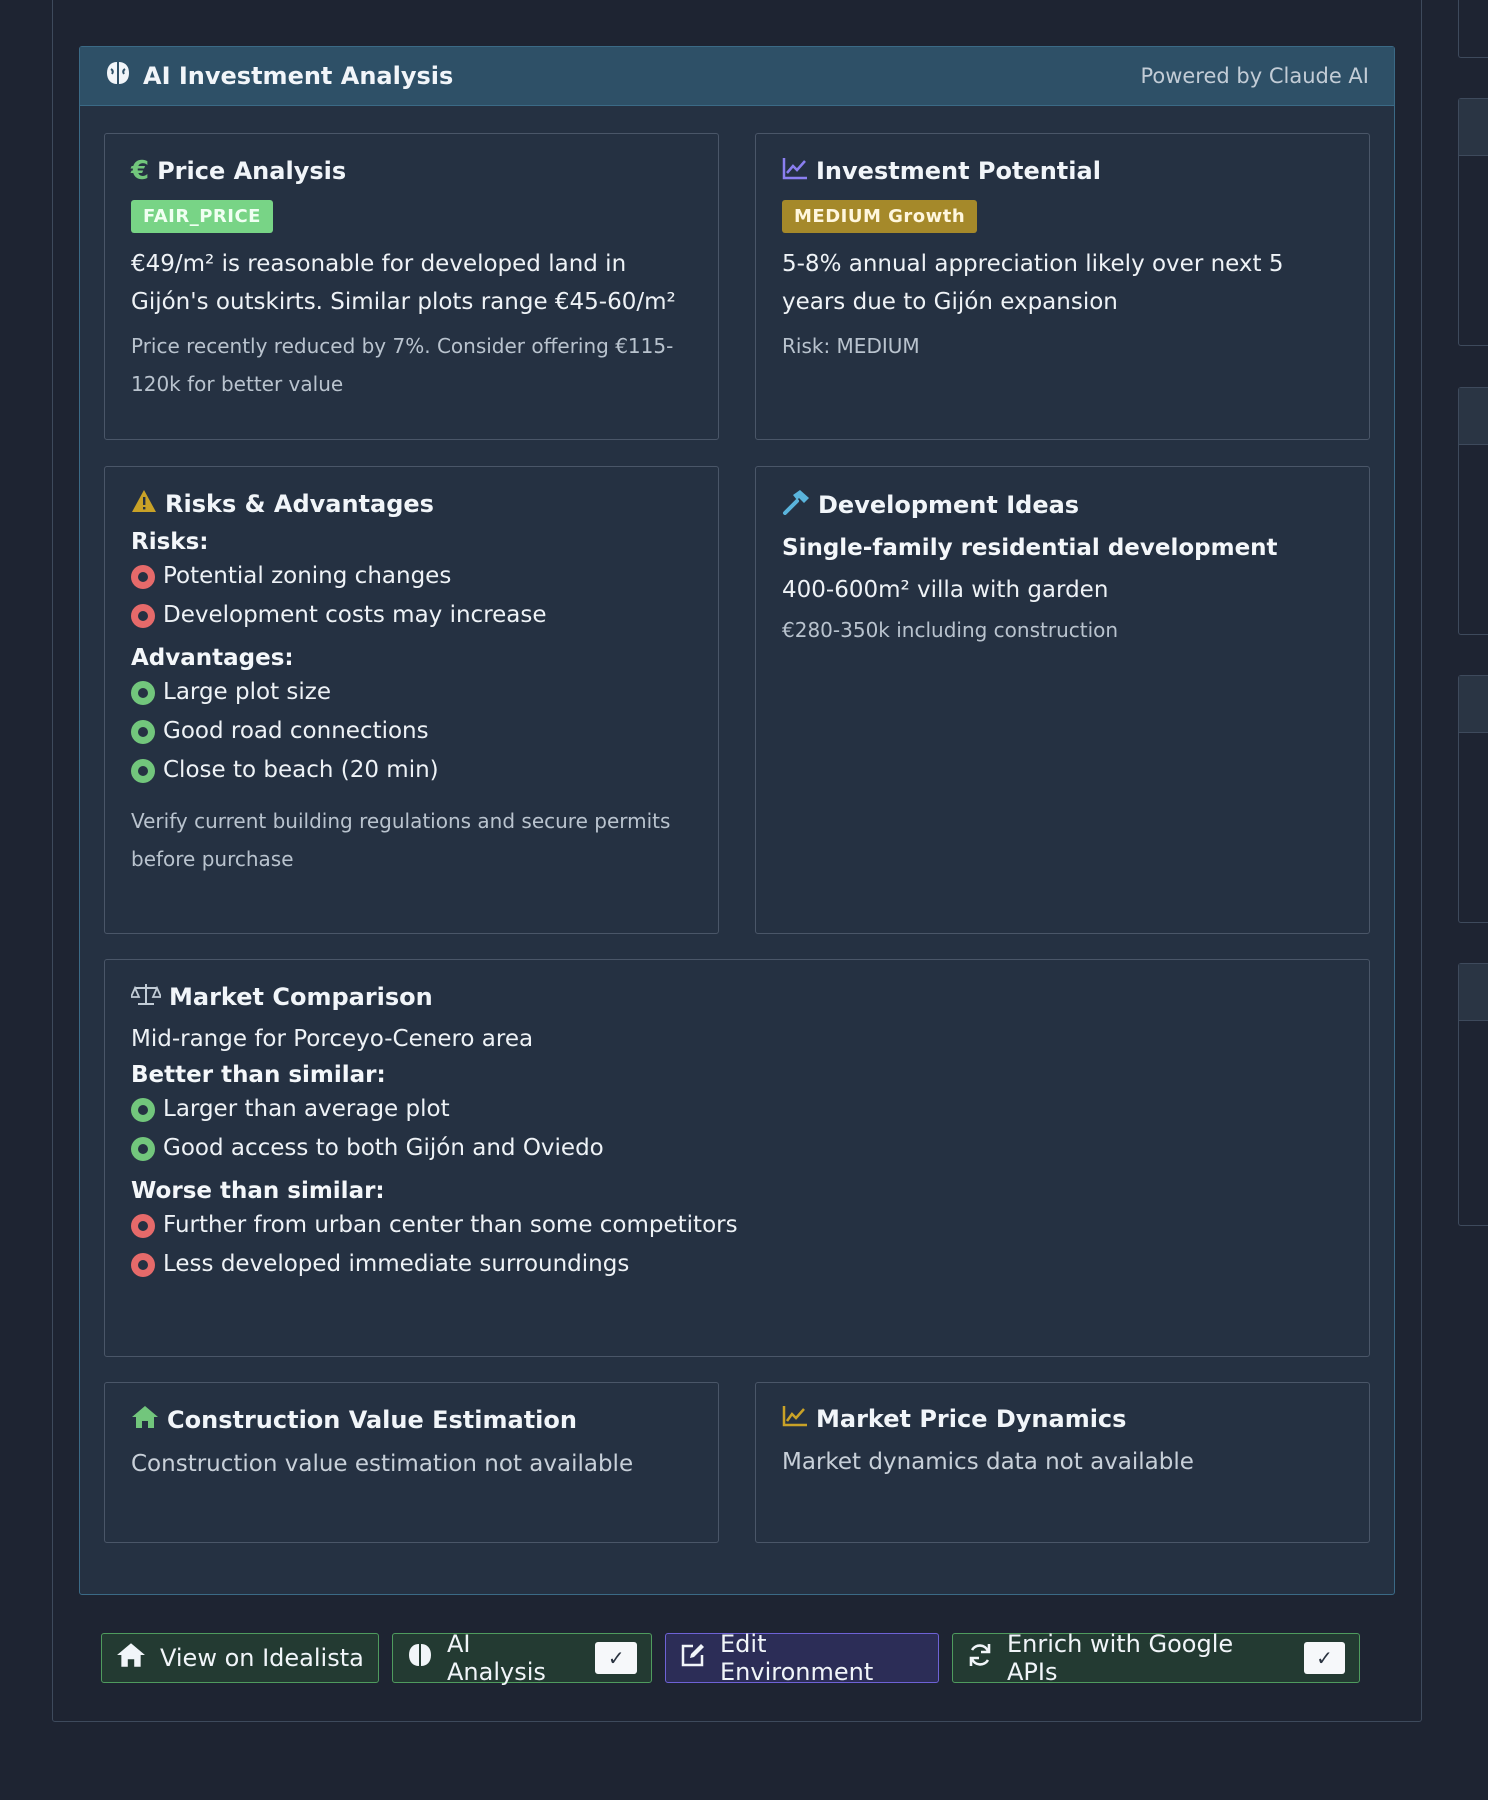 Image resolution: width=1488 pixels, height=1800 pixels. I want to click on market-comparison-title: Market Comparison, so click(301, 997).